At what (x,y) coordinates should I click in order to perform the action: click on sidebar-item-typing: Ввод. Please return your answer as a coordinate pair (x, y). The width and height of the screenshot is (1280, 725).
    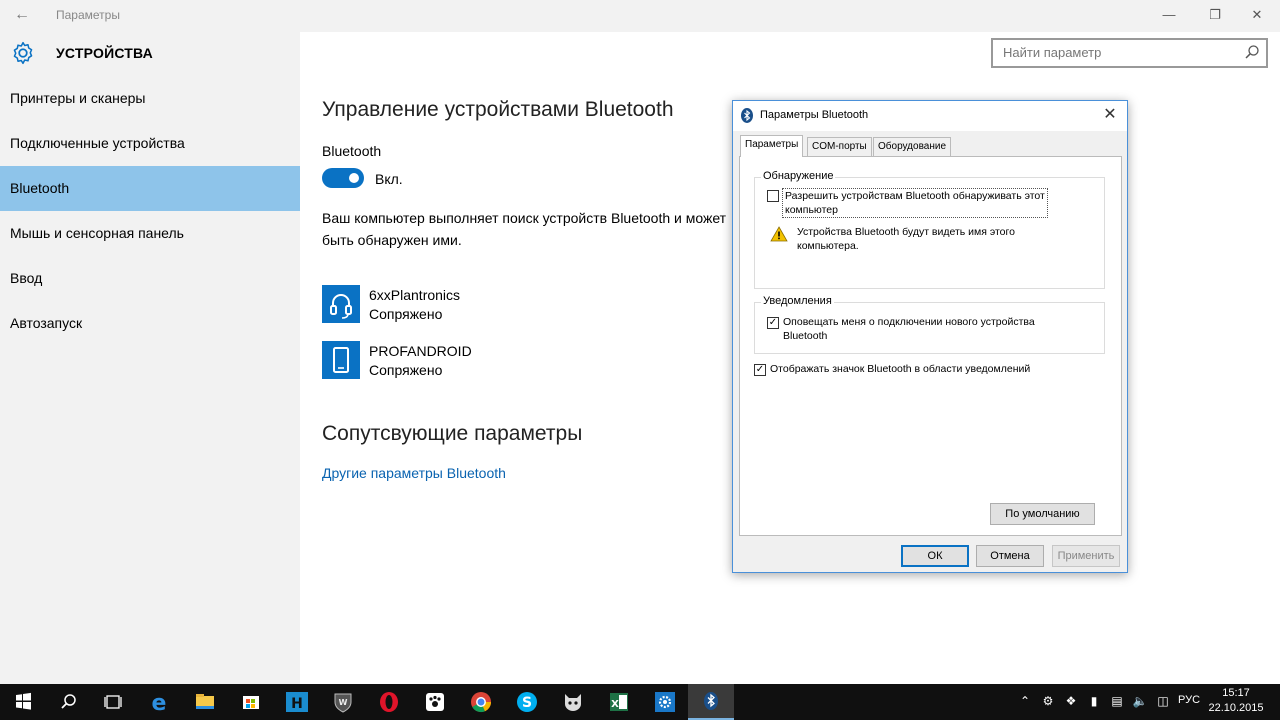
    Looking at the image, I should click on (150, 278).